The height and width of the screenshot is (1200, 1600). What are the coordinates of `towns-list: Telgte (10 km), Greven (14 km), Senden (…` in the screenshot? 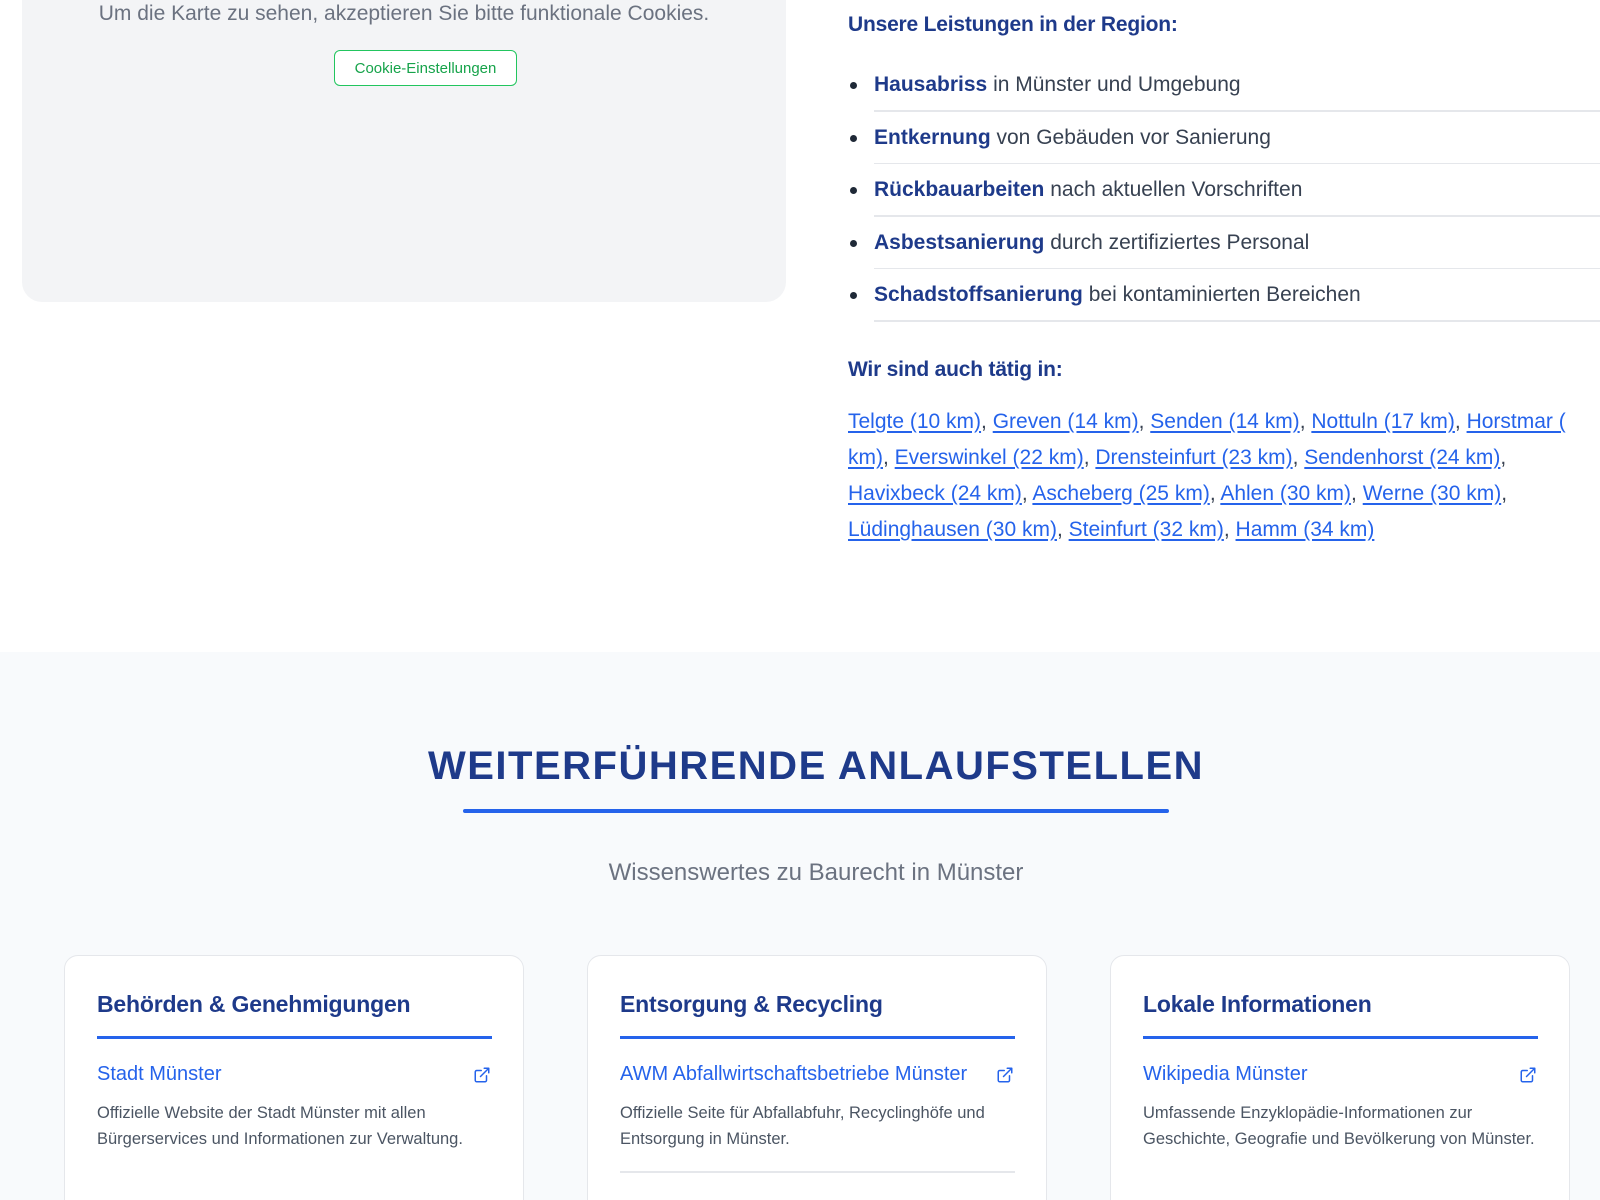 It's located at (1207, 475).